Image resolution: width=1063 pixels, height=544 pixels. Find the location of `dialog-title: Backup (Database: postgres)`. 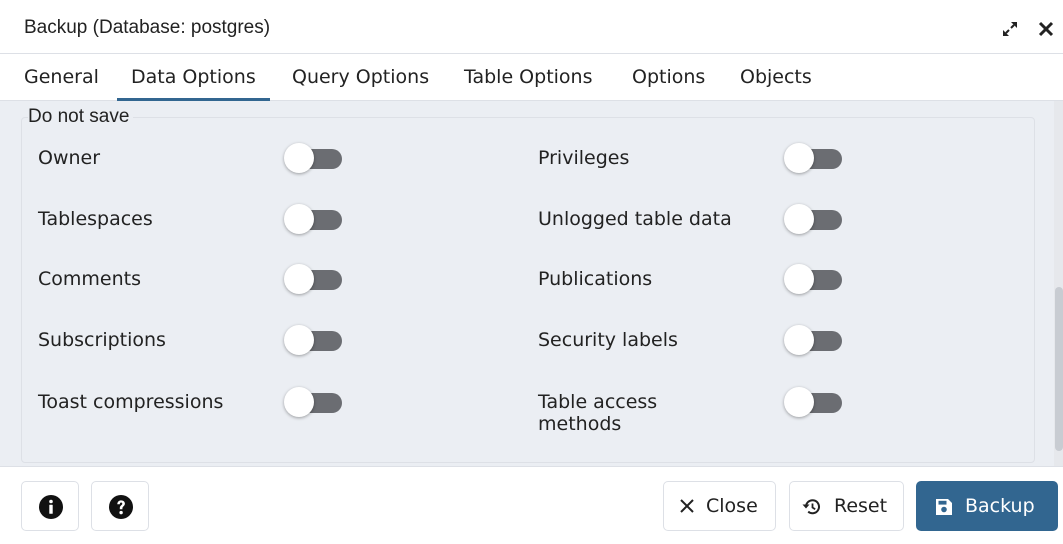

dialog-title: Backup (Database: postgres) is located at coordinates (147, 27).